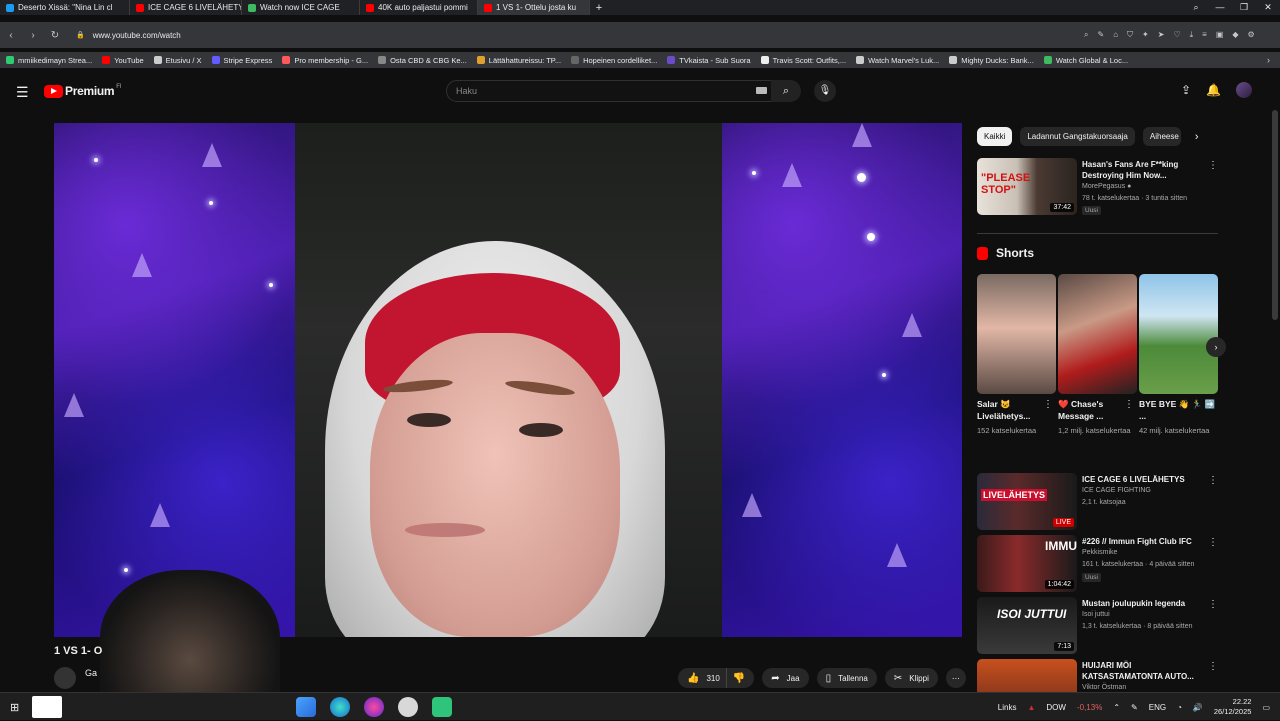 This screenshot has width=1280, height=721. I want to click on vpn-icon: ◆, so click(1235, 35).